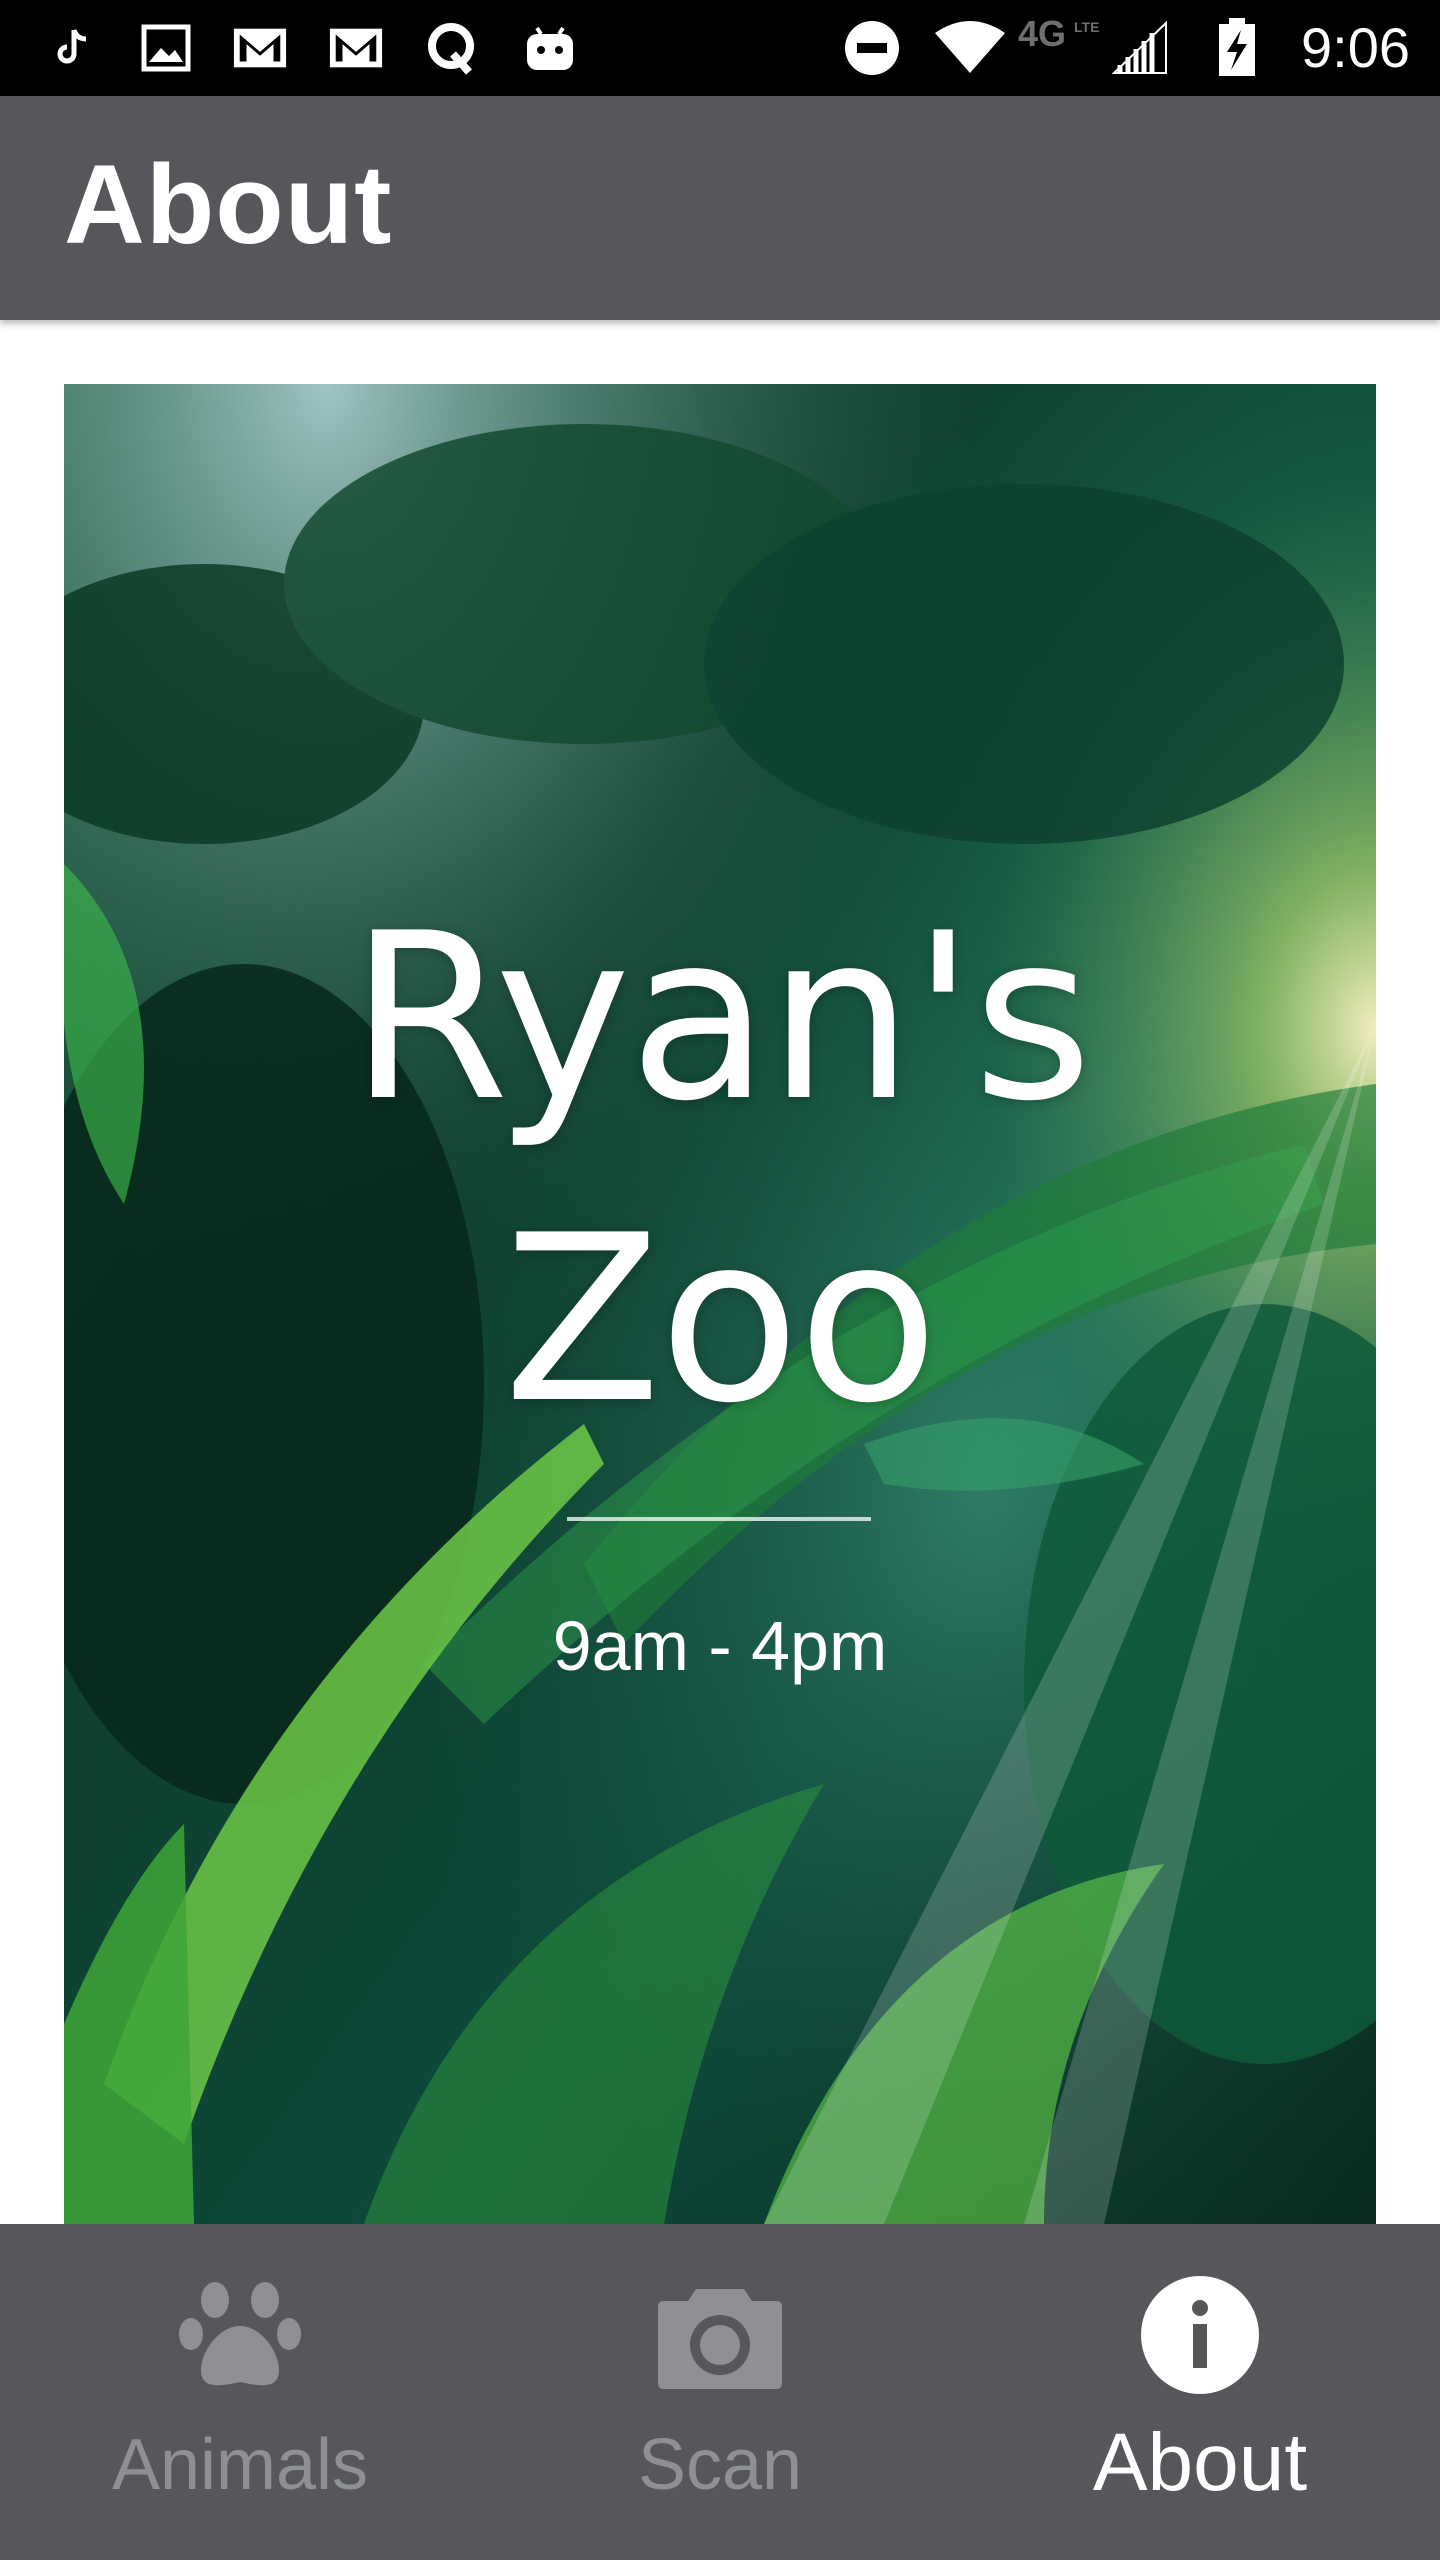 This screenshot has width=1440, height=2560. Describe the element at coordinates (1355, 47) in the screenshot. I see `status-time: 9:06` at that location.